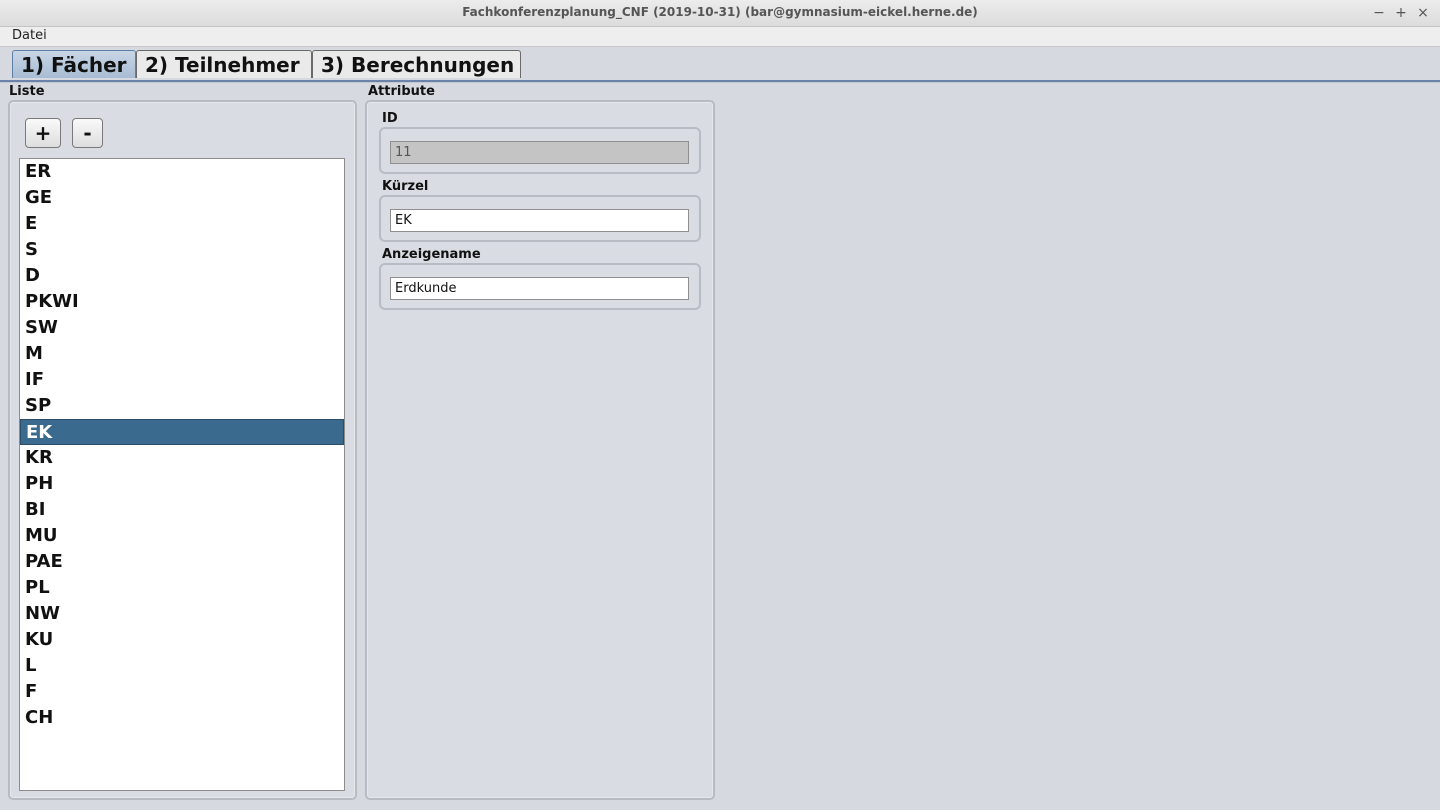 This screenshot has height=810, width=1440. I want to click on list-item: L, so click(182, 666).